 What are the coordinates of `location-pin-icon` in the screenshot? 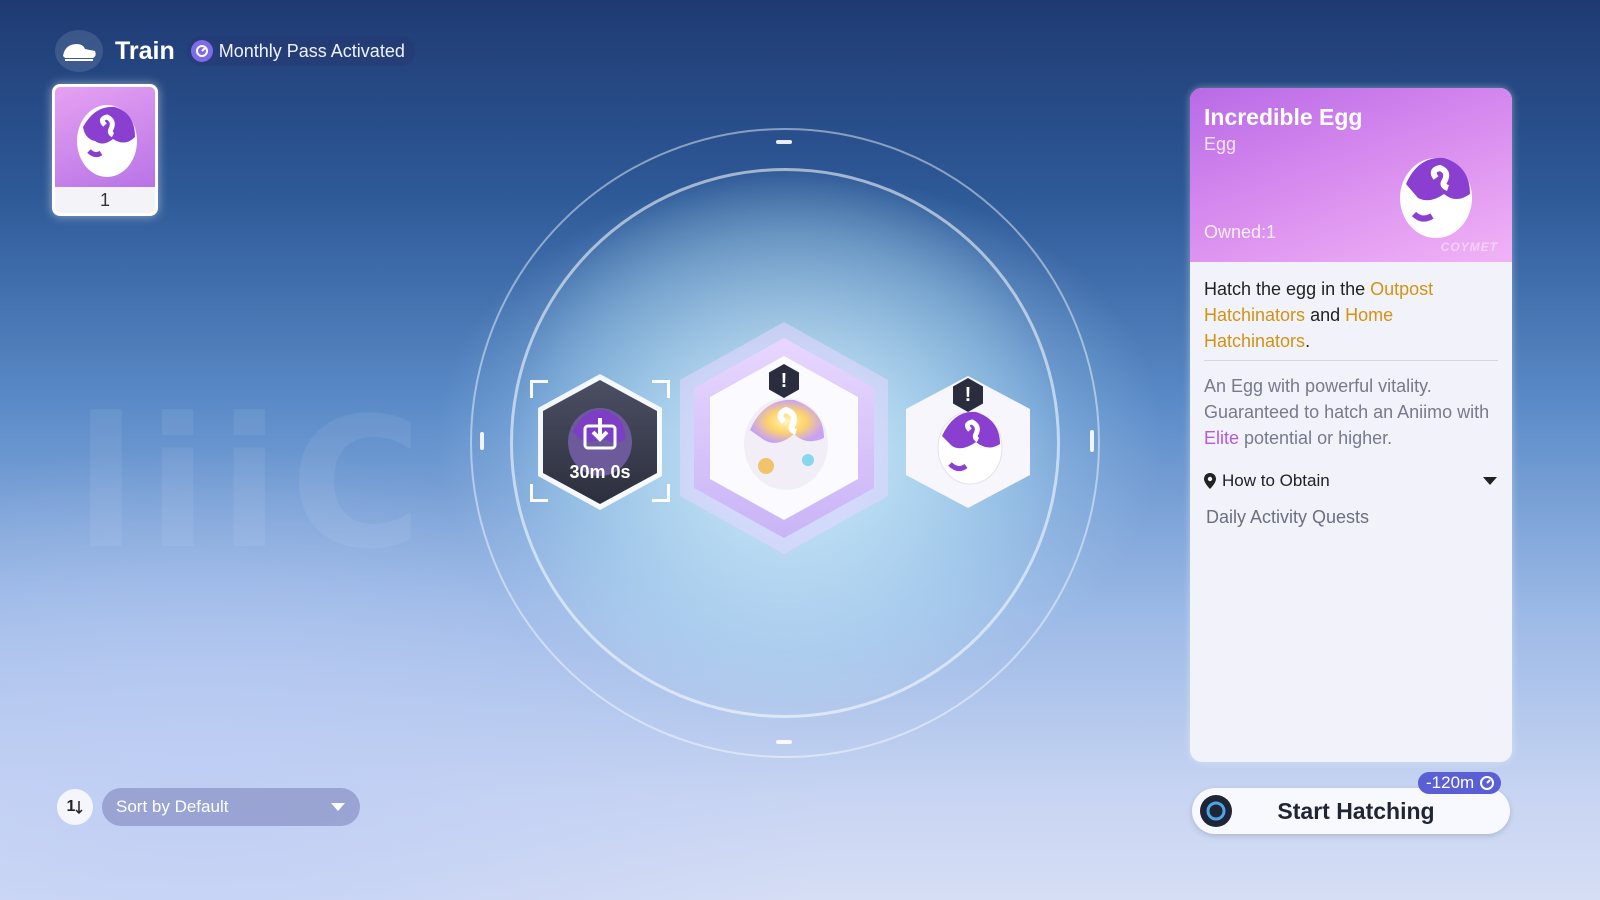 It's located at (1210, 481).